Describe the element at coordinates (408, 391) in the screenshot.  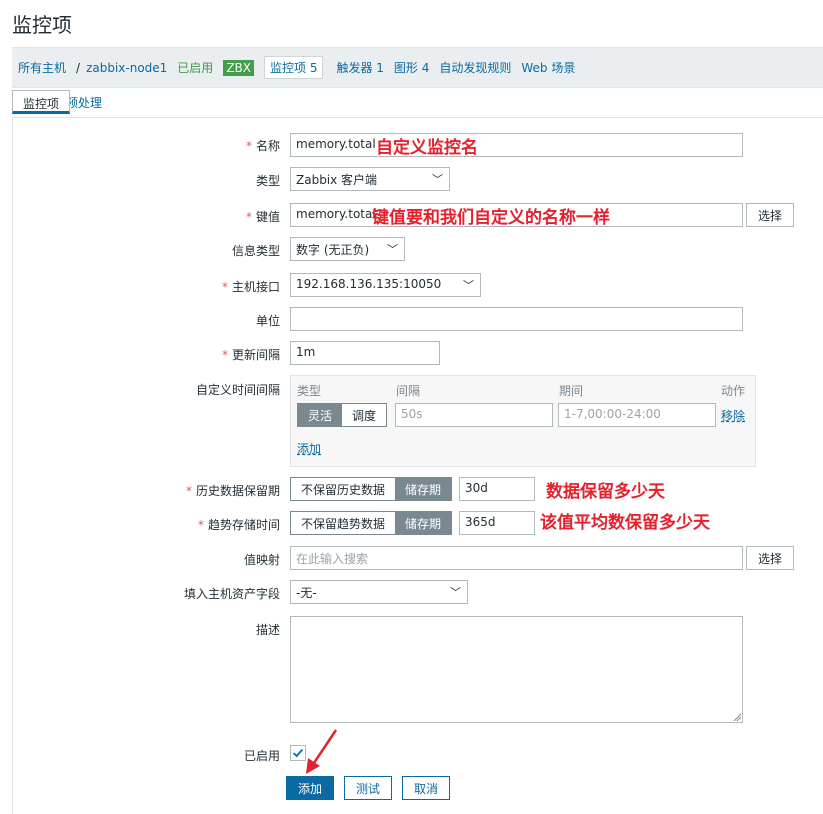
I see `col-interval-header: 间隔` at that location.